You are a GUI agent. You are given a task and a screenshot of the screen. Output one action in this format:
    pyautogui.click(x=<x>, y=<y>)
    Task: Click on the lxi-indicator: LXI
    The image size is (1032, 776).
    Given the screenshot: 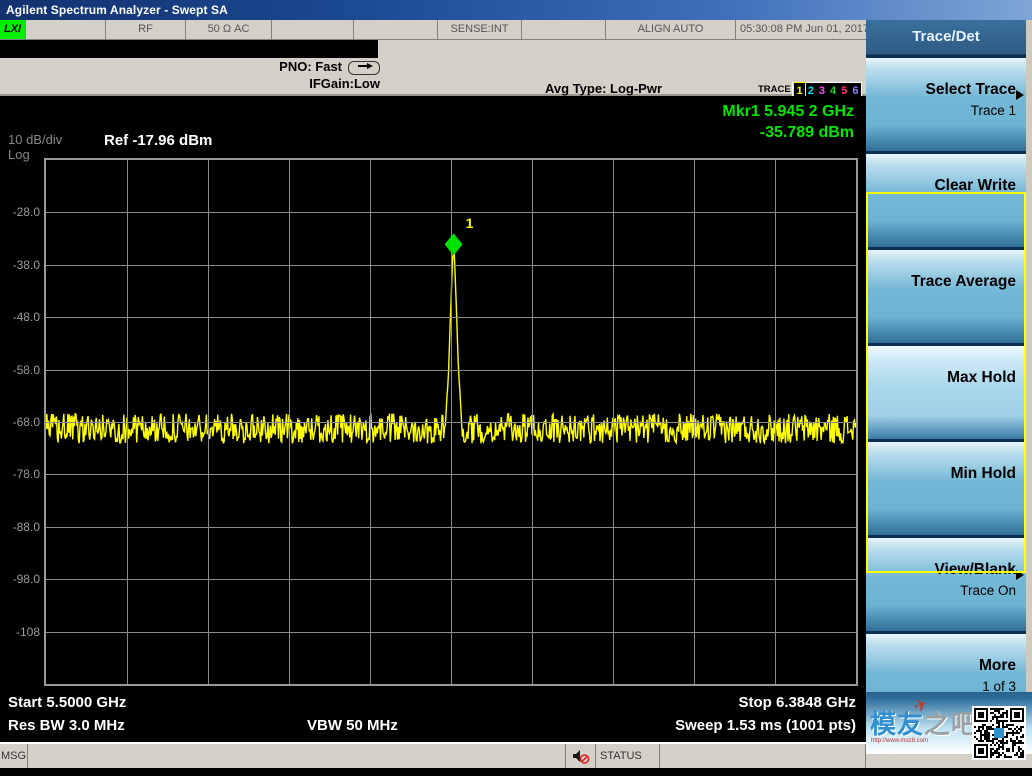 What is the action you would take?
    pyautogui.click(x=13, y=29)
    